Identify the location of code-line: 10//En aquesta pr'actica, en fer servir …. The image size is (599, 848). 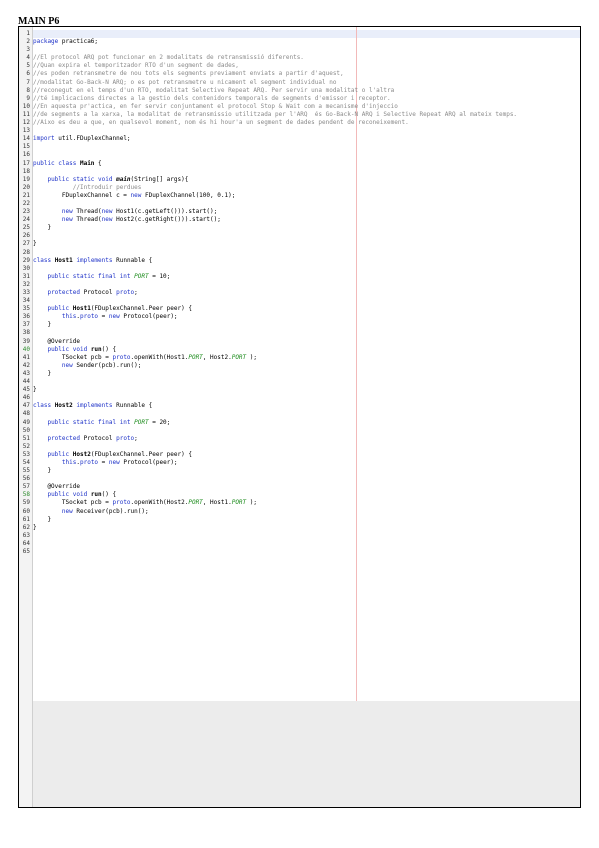
(299, 107).